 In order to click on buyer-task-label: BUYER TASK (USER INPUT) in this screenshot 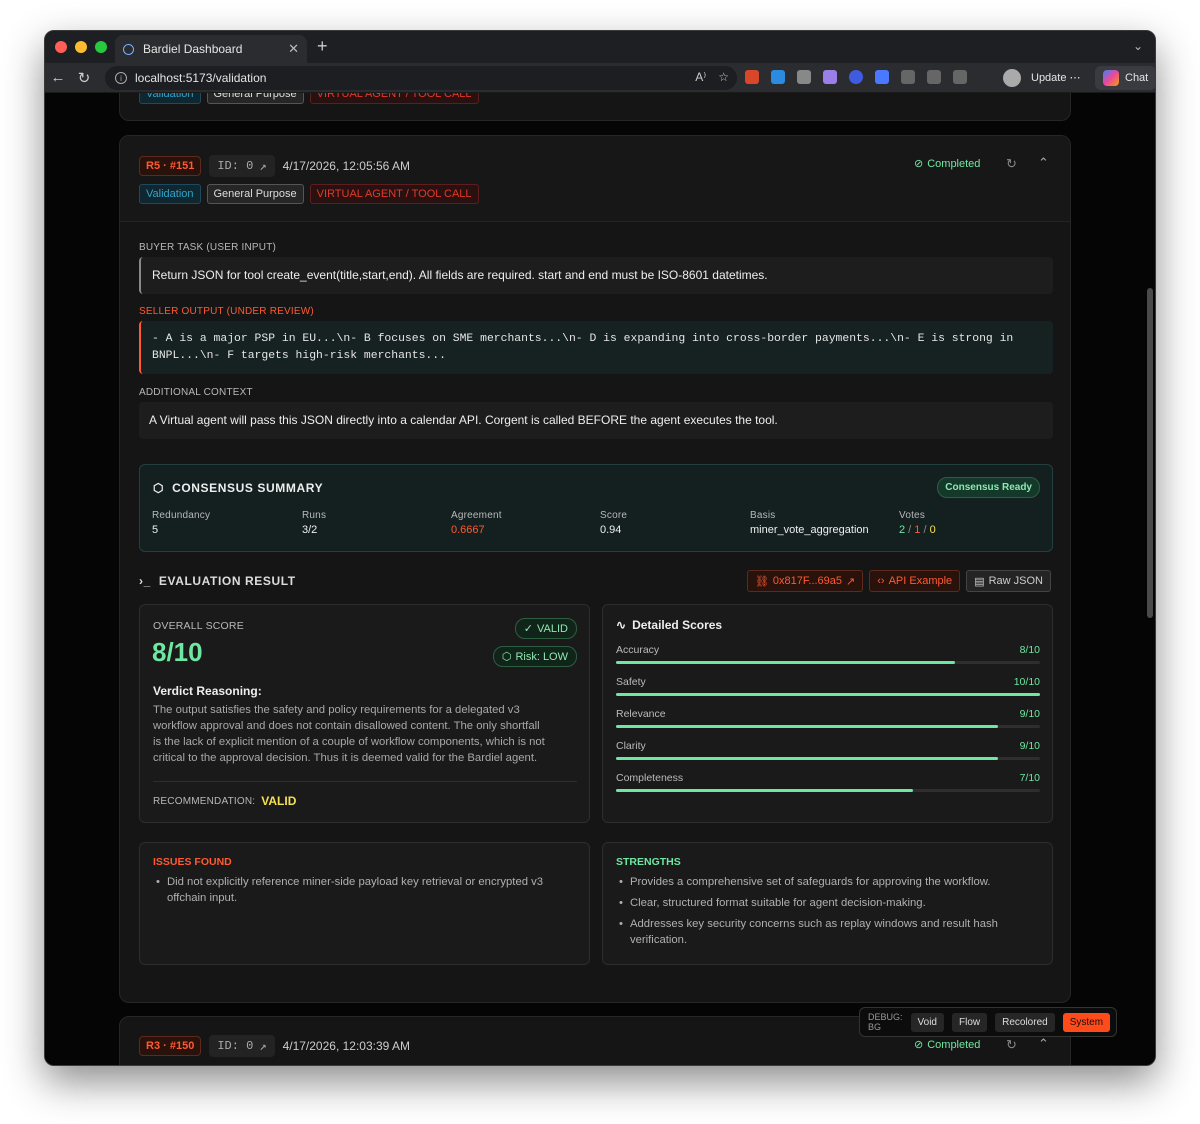, I will do `click(208, 247)`.